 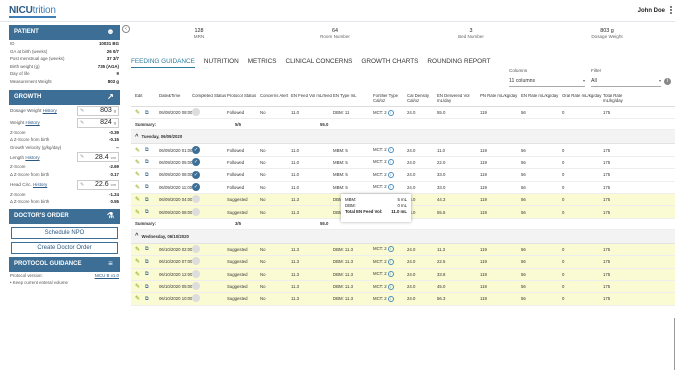 What do you see at coordinates (353, 100) in the screenshot?
I see `column-header: EN Type mL` at bounding box center [353, 100].